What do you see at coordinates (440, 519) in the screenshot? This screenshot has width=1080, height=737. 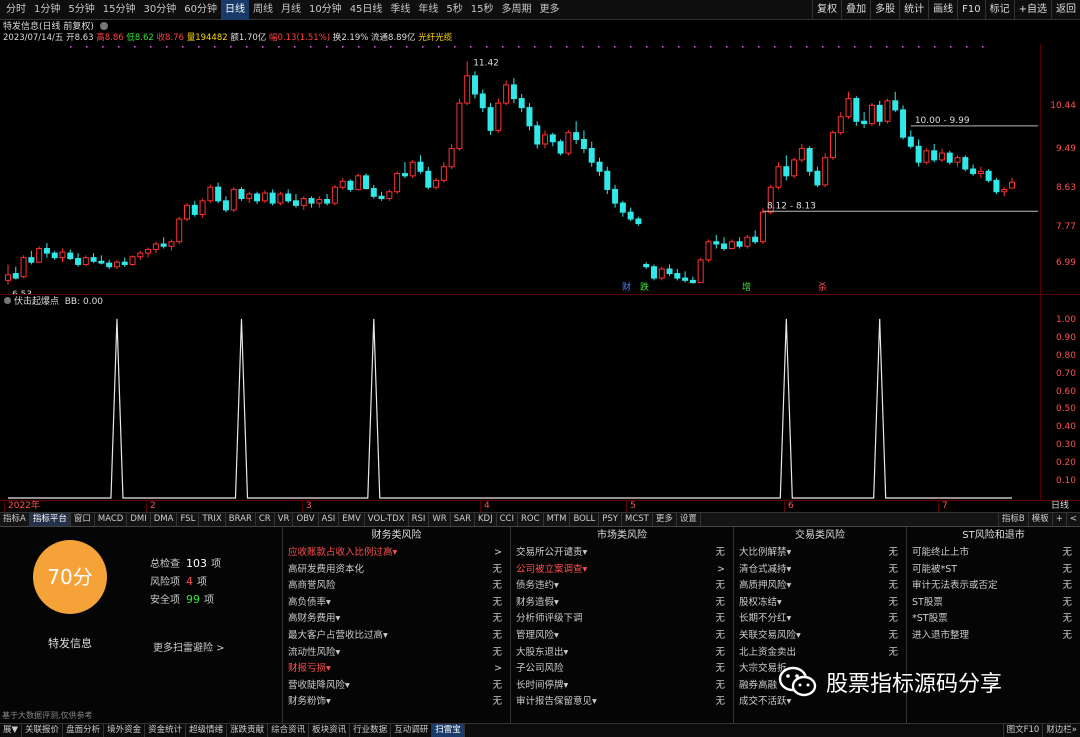 I see `indicator-tab: WR` at bounding box center [440, 519].